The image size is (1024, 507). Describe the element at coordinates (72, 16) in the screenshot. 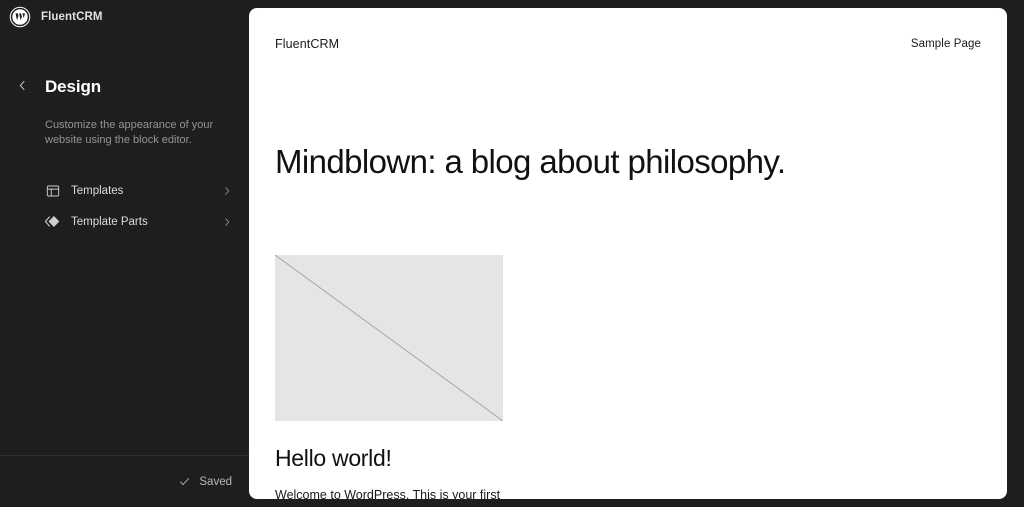

I see `sidebar-site-name: FluentCRM` at that location.